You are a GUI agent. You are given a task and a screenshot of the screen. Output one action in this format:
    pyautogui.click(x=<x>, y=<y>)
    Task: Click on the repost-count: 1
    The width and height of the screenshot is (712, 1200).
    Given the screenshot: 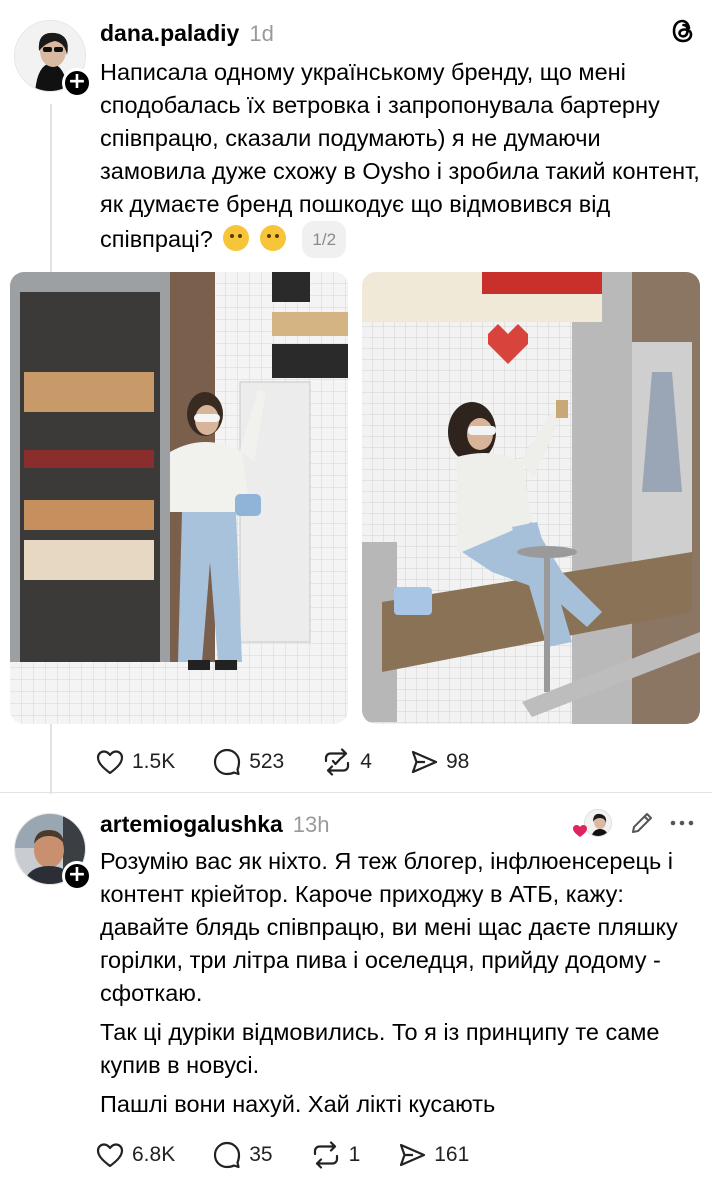 What is the action you would take?
    pyautogui.click(x=354, y=1154)
    